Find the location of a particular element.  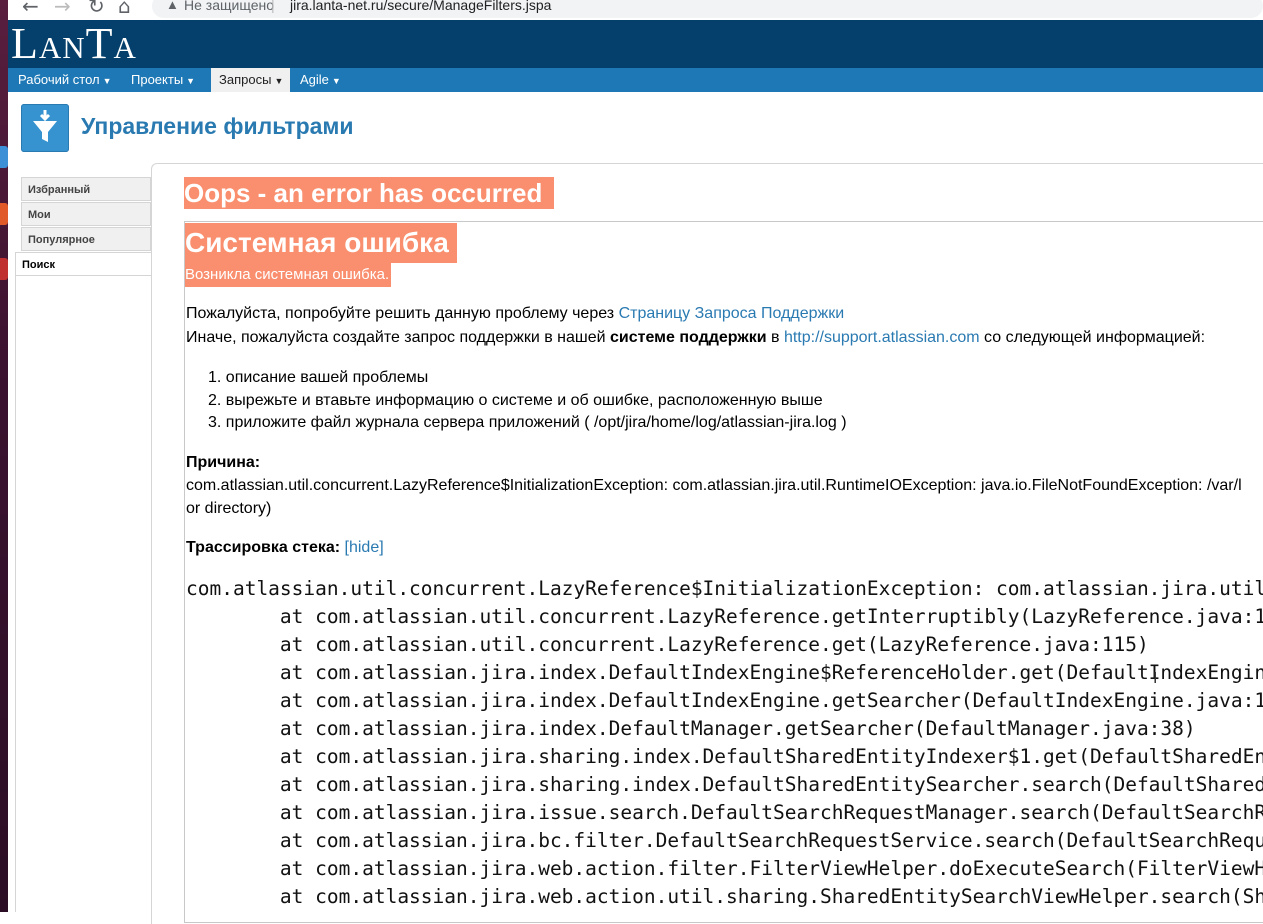

menu-issues: Запросы ▼ is located at coordinates (250, 80).